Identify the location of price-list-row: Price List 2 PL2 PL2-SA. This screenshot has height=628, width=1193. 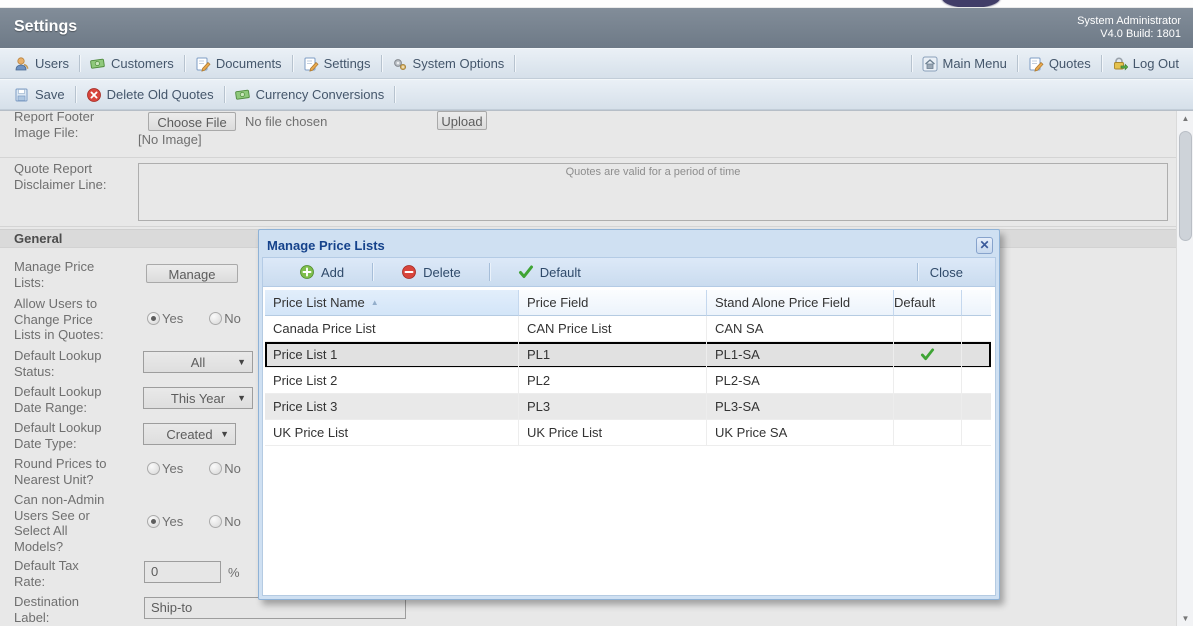
(628, 381).